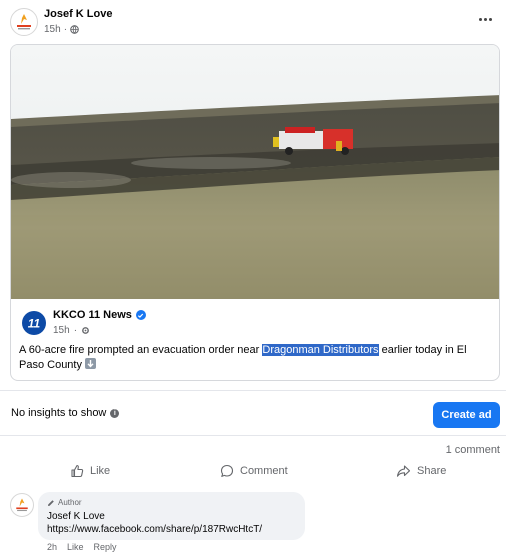 This screenshot has width=506, height=557. What do you see at coordinates (473, 450) in the screenshot?
I see `comment-count: 1 comment` at bounding box center [473, 450].